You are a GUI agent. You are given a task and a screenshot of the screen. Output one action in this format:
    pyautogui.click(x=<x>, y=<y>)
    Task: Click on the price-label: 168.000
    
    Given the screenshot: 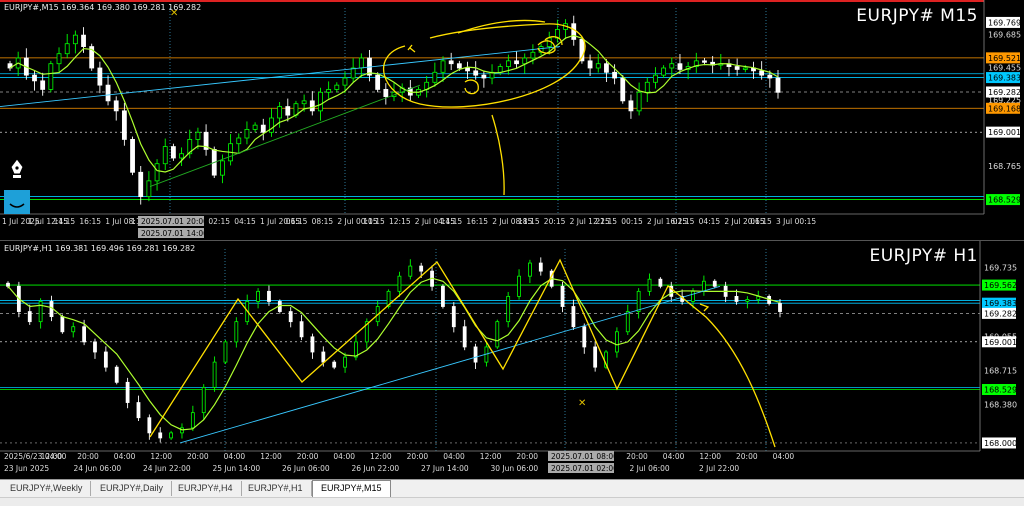 What is the action you would take?
    pyautogui.click(x=1000, y=443)
    